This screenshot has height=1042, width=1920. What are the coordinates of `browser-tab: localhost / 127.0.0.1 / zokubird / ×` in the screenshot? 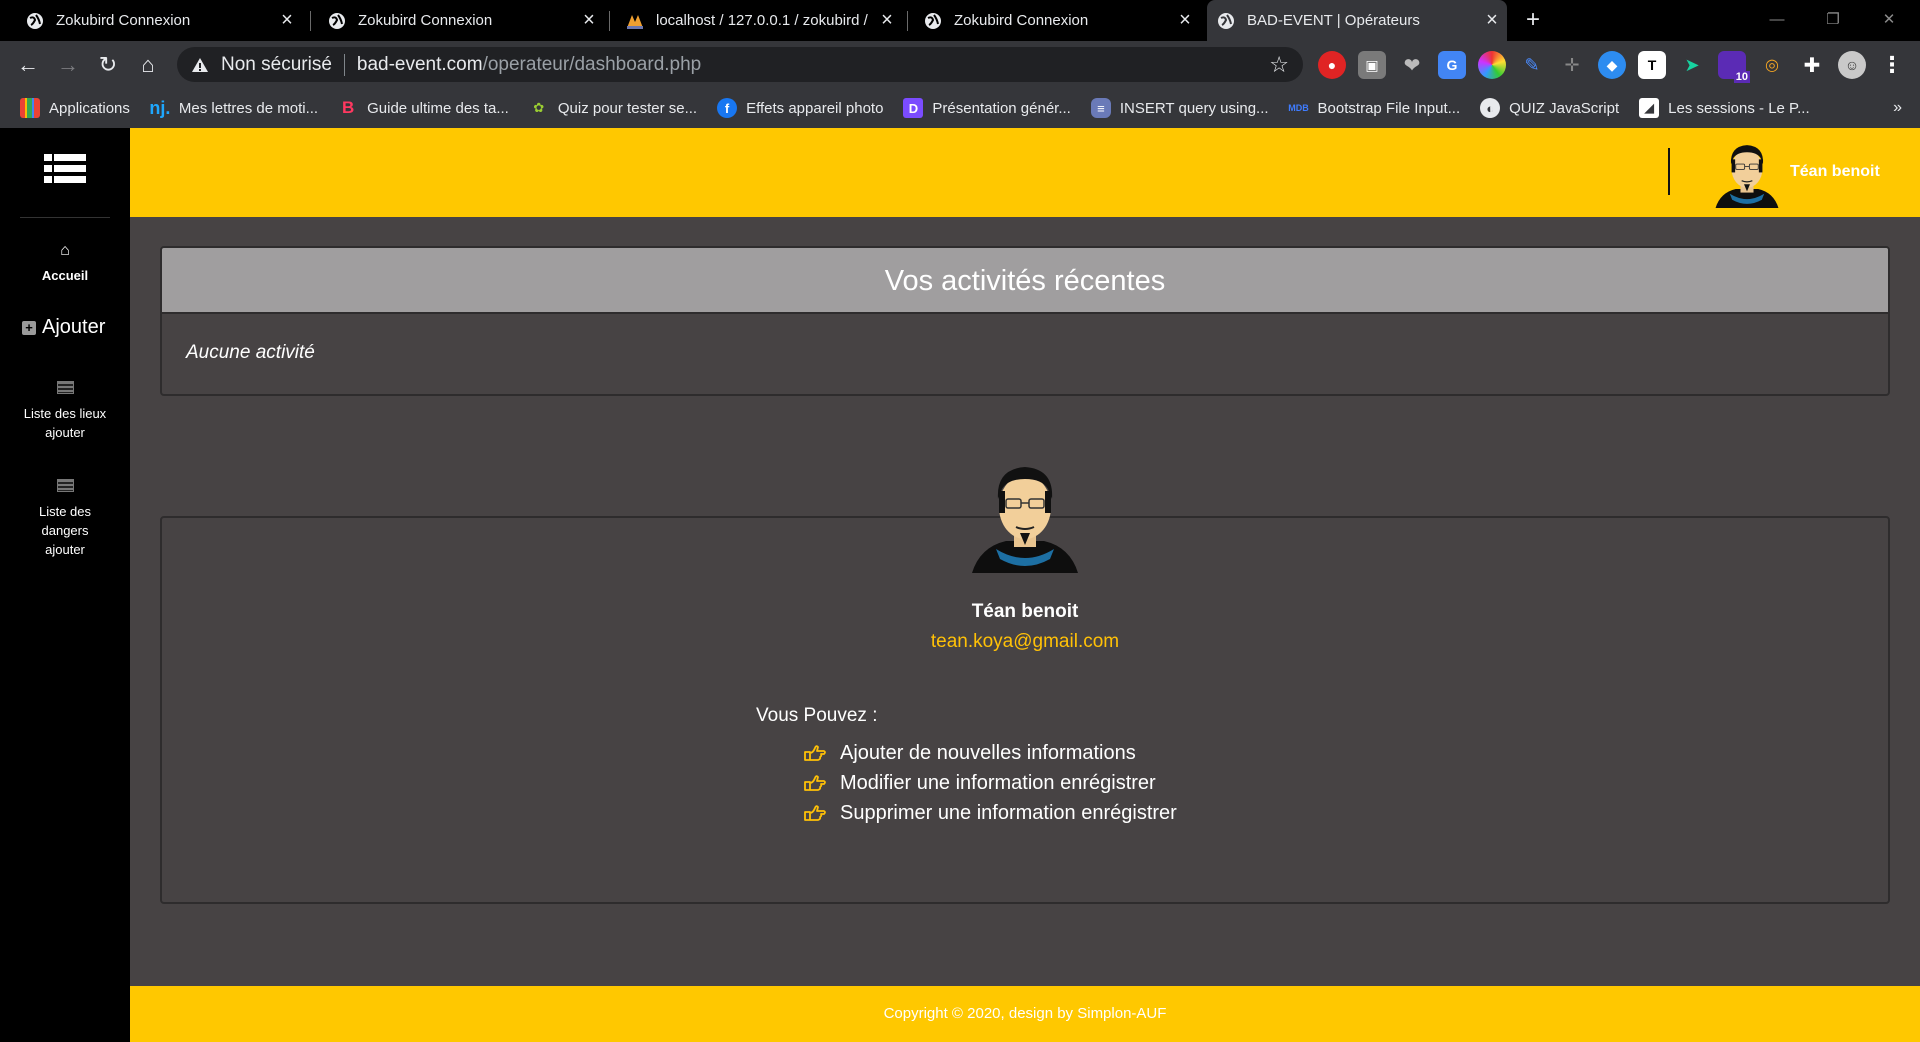 It's located at (751, 20).